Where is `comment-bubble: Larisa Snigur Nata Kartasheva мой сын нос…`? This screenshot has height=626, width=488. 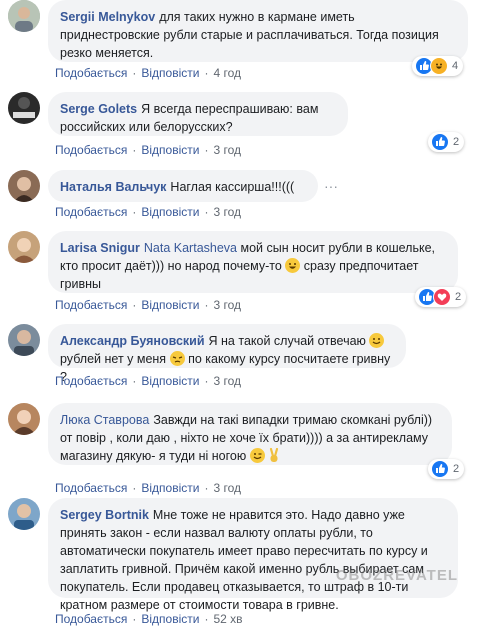
comment-bubble: Larisa Snigur Nata Kartasheva мой сын нос… is located at coordinates (253, 262).